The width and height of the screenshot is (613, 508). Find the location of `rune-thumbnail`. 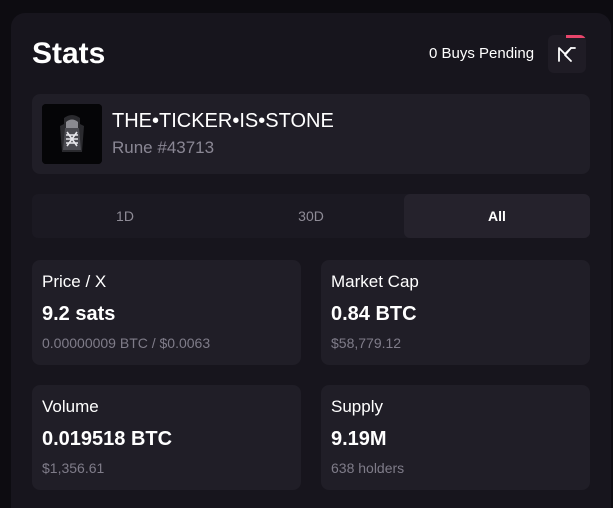

rune-thumbnail is located at coordinates (72, 134).